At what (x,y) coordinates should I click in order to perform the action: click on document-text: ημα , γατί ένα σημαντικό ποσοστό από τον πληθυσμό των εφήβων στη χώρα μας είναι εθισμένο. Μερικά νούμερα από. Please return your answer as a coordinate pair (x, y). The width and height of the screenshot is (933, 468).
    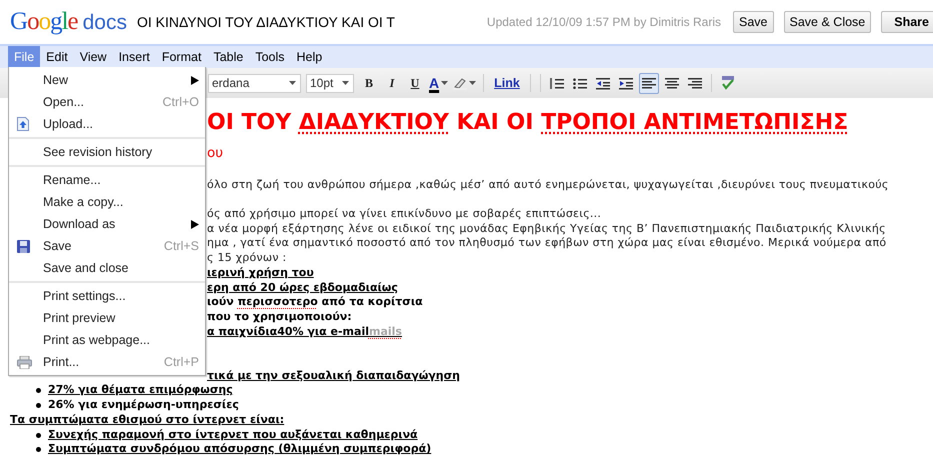
    Looking at the image, I should click on (547, 244).